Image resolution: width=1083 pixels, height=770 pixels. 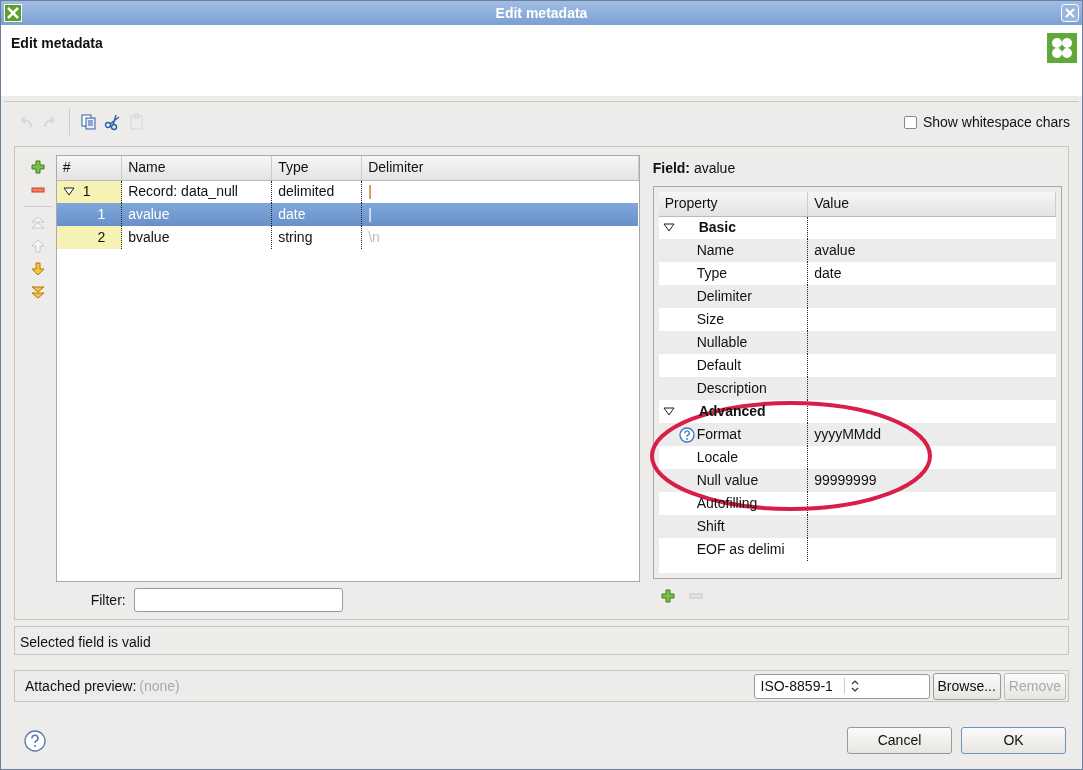 I want to click on table-cell: 2, so click(x=89, y=237).